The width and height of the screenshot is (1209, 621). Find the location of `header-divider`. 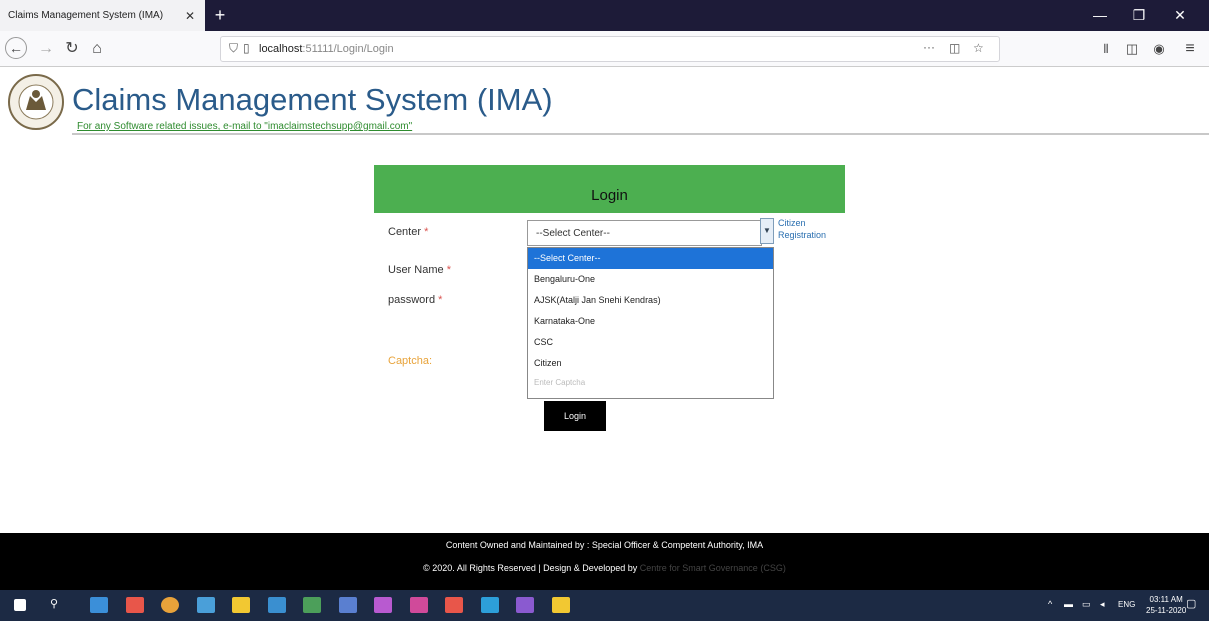

header-divider is located at coordinates (640, 134).